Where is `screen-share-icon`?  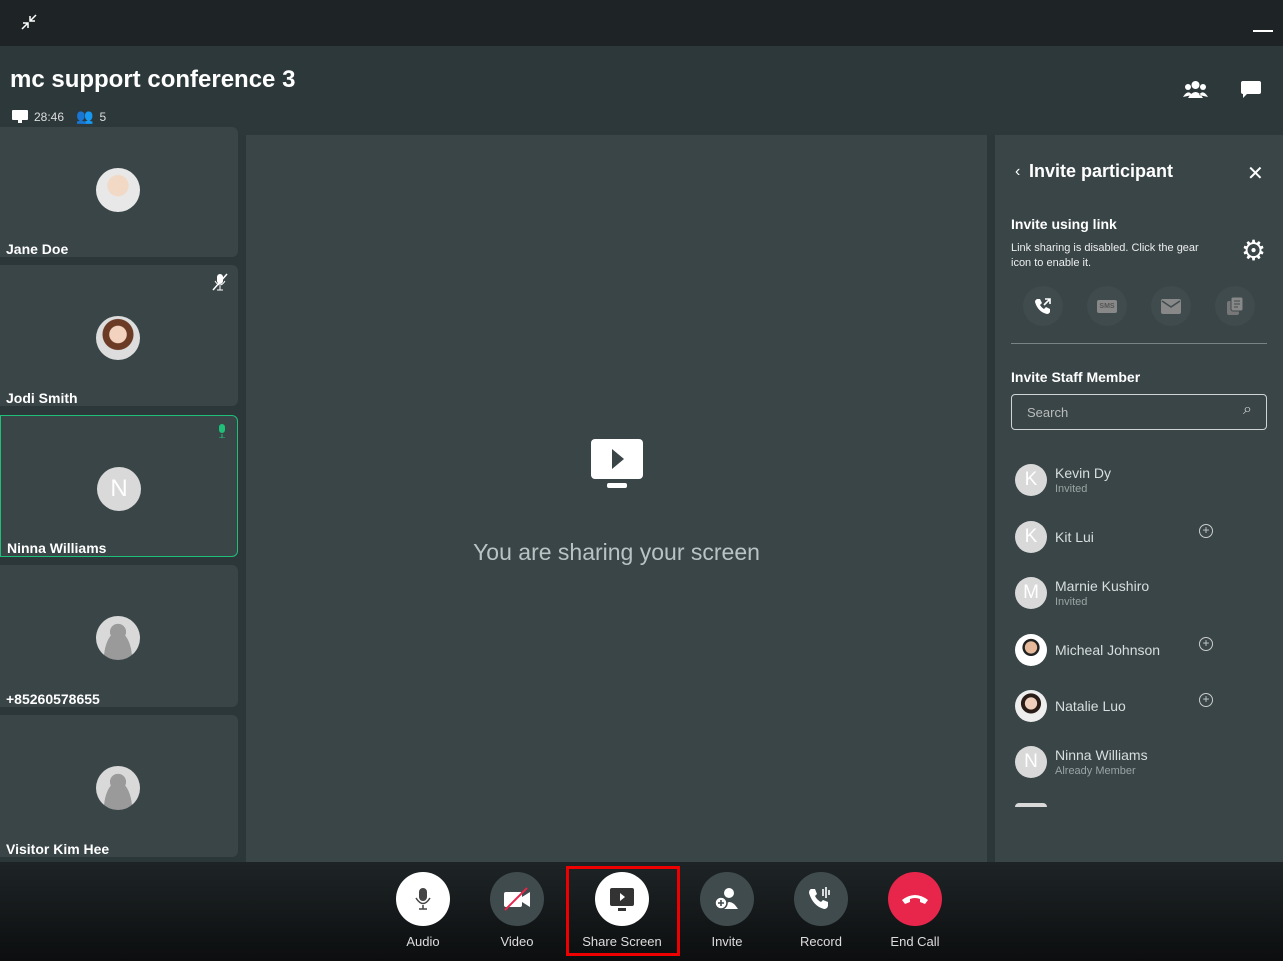
screen-share-icon is located at coordinates (617, 463).